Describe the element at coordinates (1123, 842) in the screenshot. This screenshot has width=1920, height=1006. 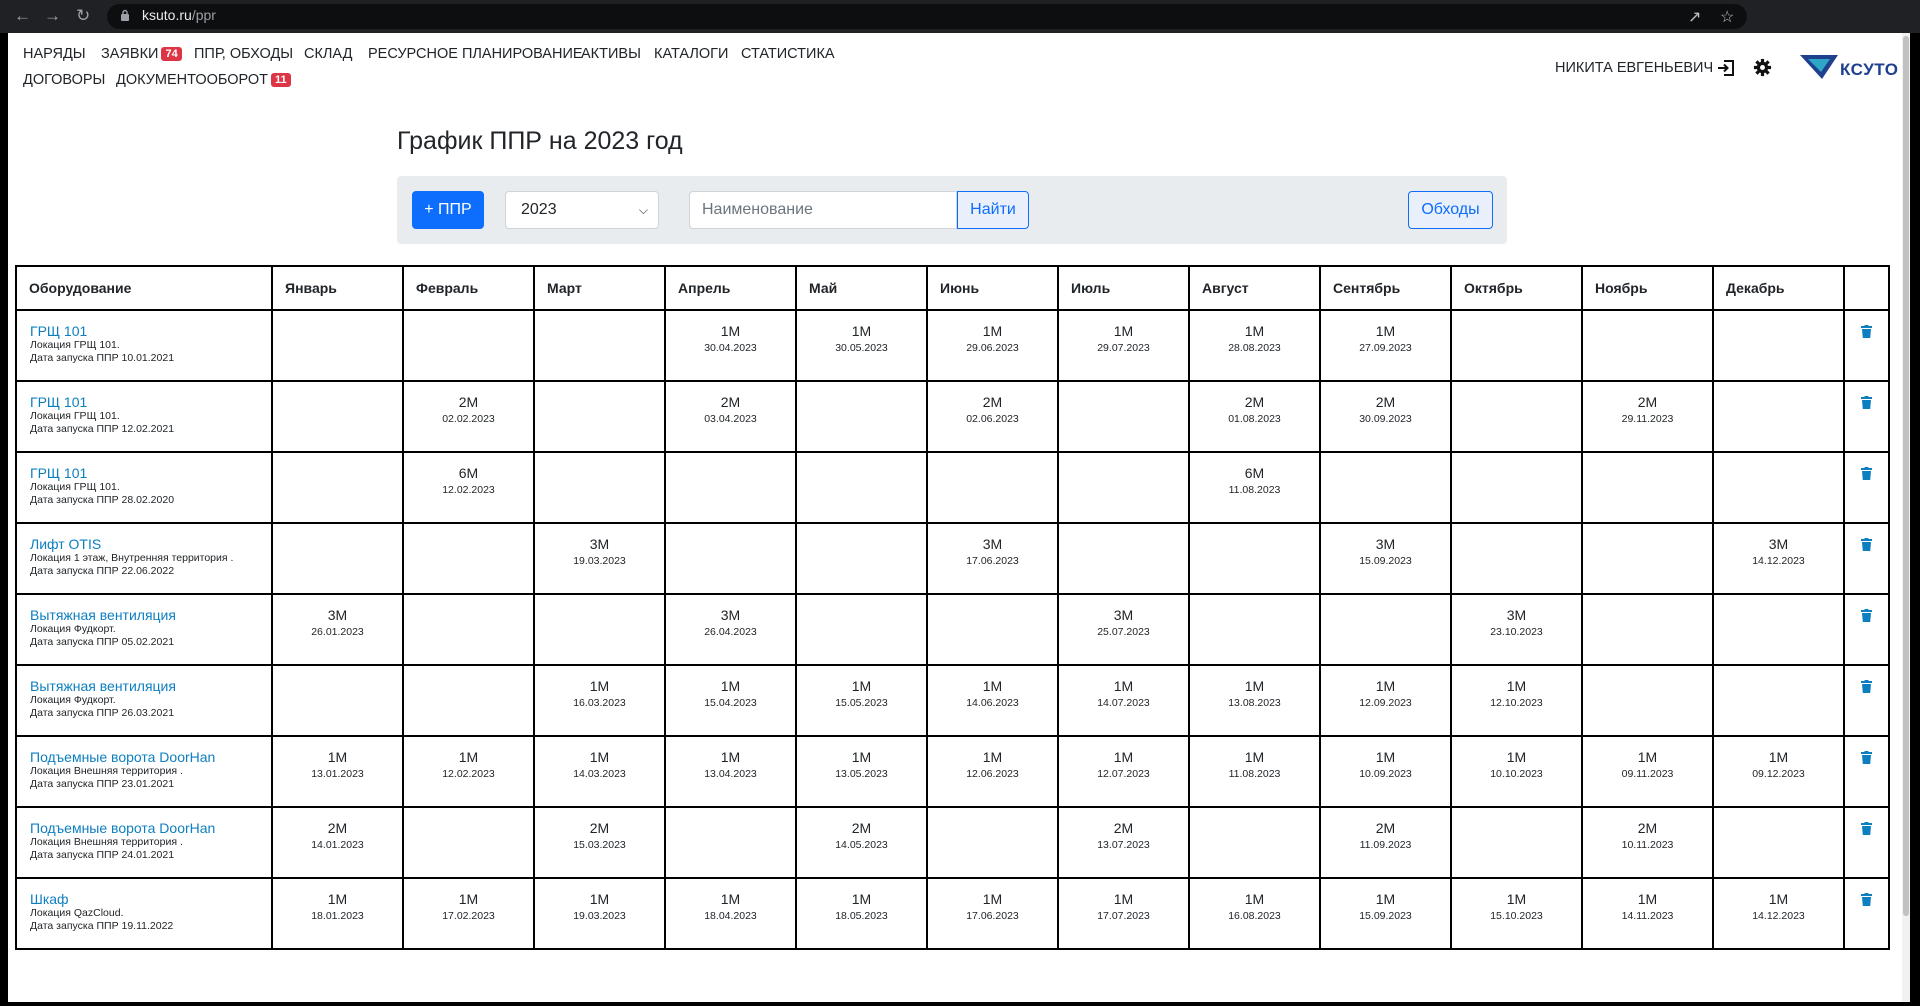
I see `schedule-cell: 2М 13.07.2023` at that location.